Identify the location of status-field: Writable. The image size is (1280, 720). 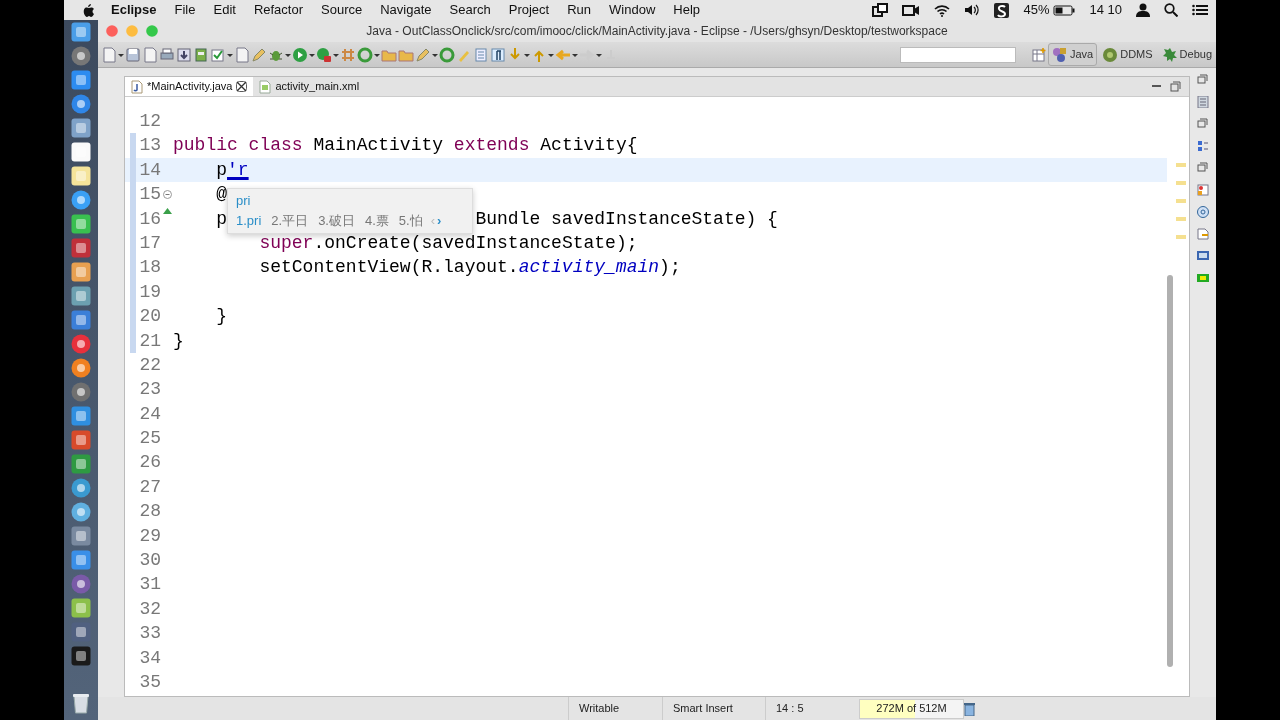
(615, 708).